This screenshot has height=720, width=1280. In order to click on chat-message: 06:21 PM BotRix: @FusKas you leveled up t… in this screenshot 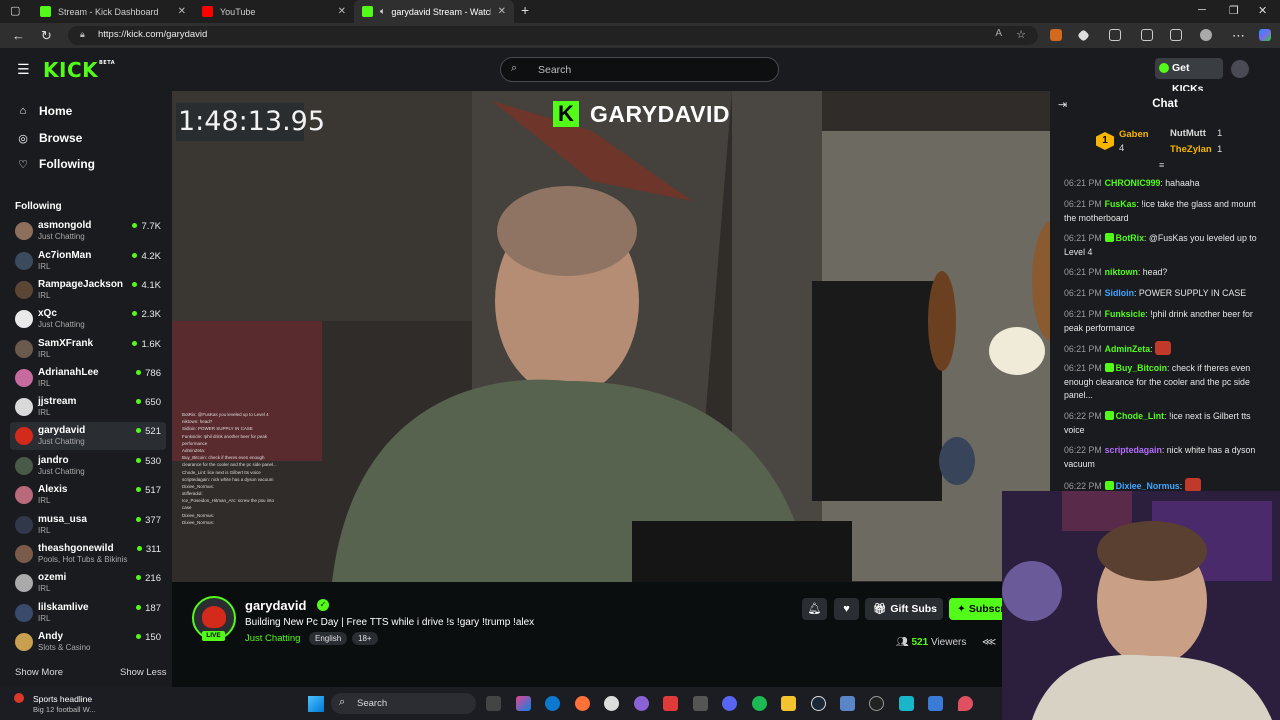, I will do `click(1166, 245)`.